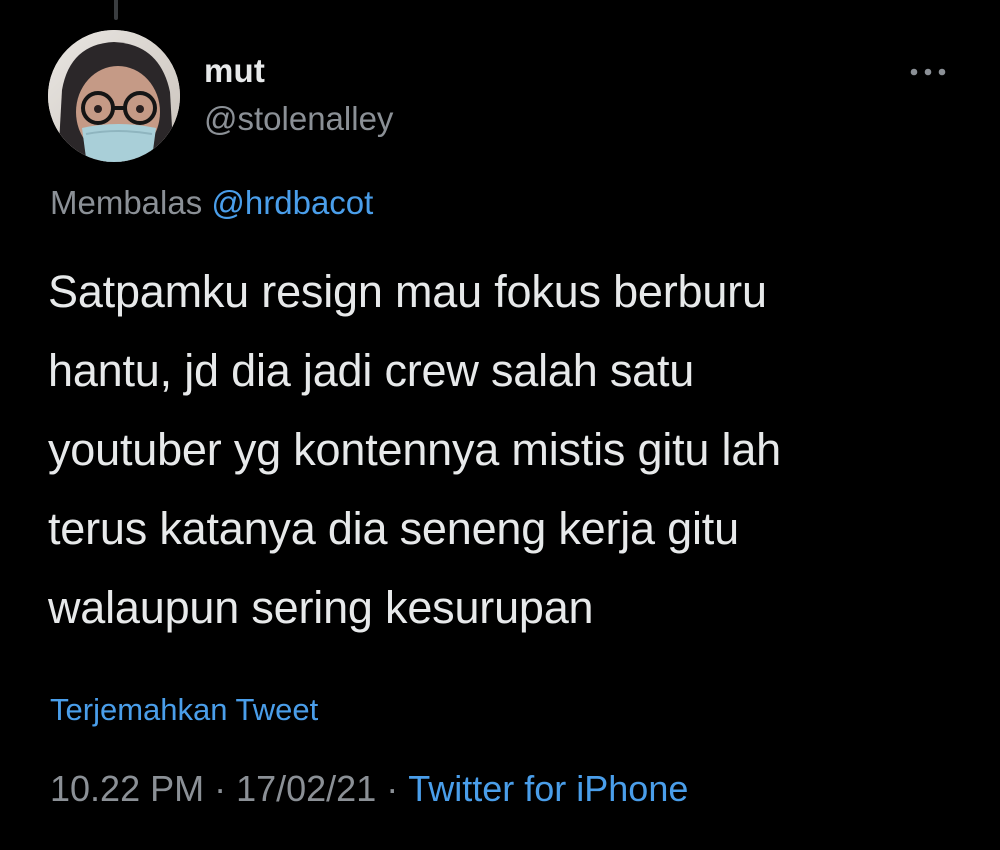  I want to click on thread-connector-line, so click(116, 10).